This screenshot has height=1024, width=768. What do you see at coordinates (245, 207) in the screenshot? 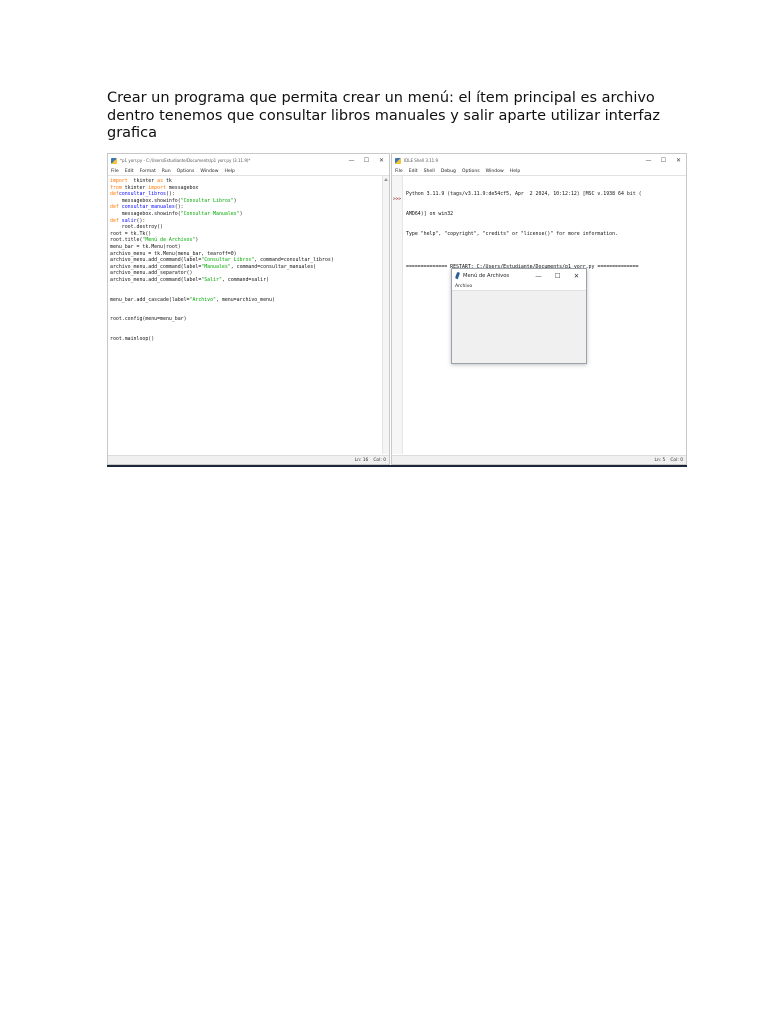
I see `code-line: def consultar_manuales():` at bounding box center [245, 207].